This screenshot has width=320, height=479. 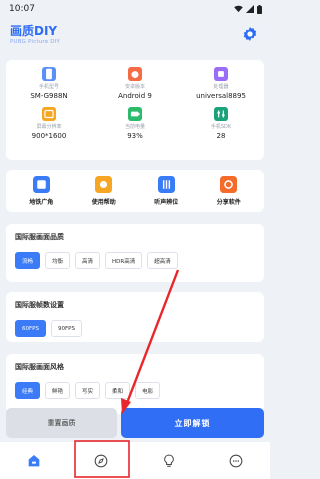 I want to click on device-info-item: 当前电量 93%, so click(x=135, y=124).